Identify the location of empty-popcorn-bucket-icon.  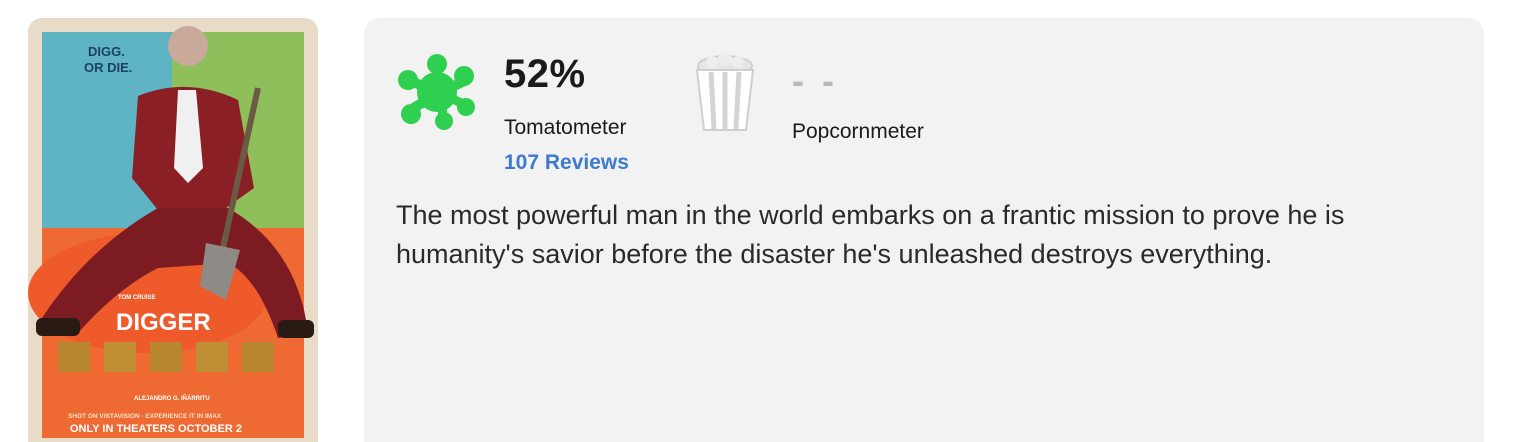
(725, 93).